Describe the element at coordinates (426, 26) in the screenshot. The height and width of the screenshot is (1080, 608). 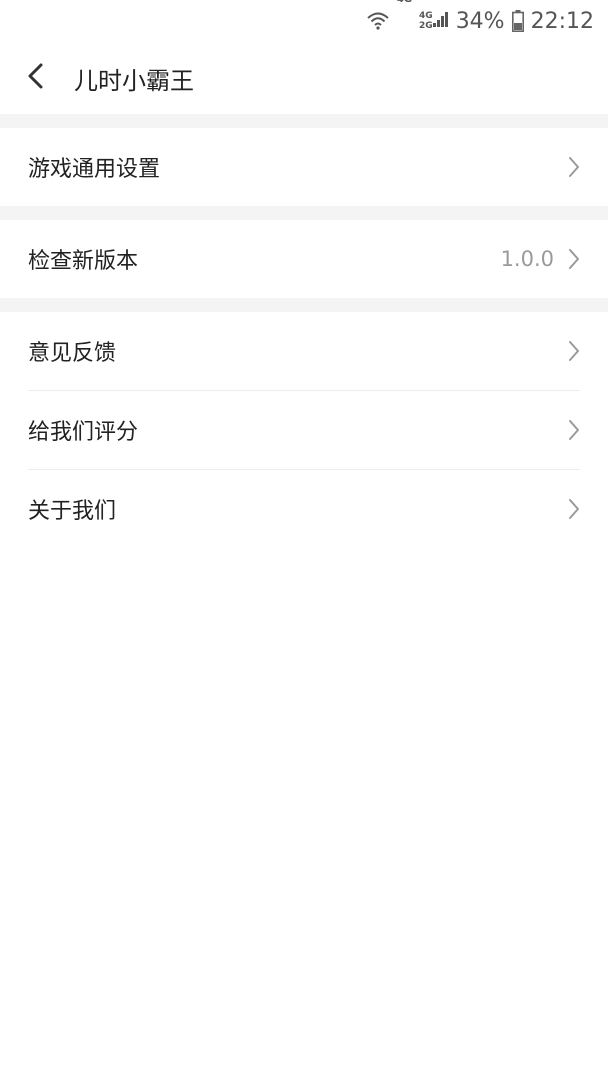
I see `network-2g-label: 2G` at that location.